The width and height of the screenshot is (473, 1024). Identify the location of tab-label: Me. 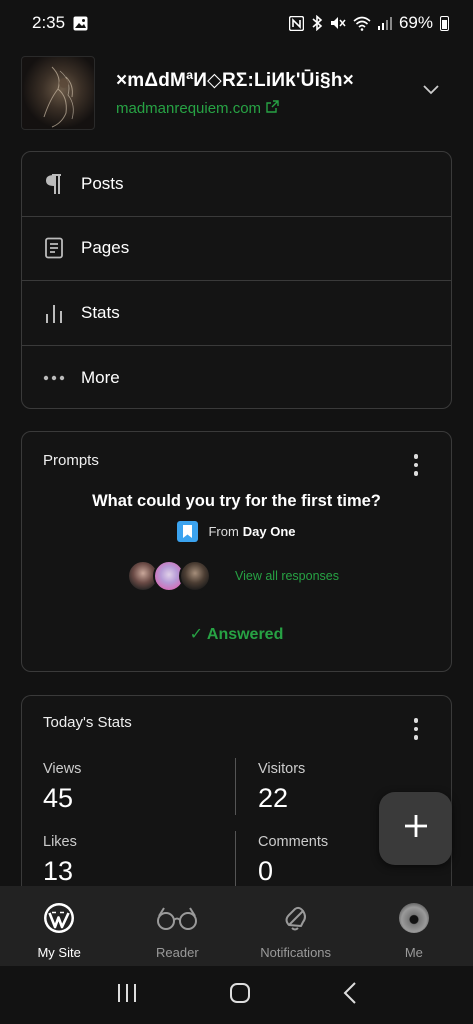
(413, 952).